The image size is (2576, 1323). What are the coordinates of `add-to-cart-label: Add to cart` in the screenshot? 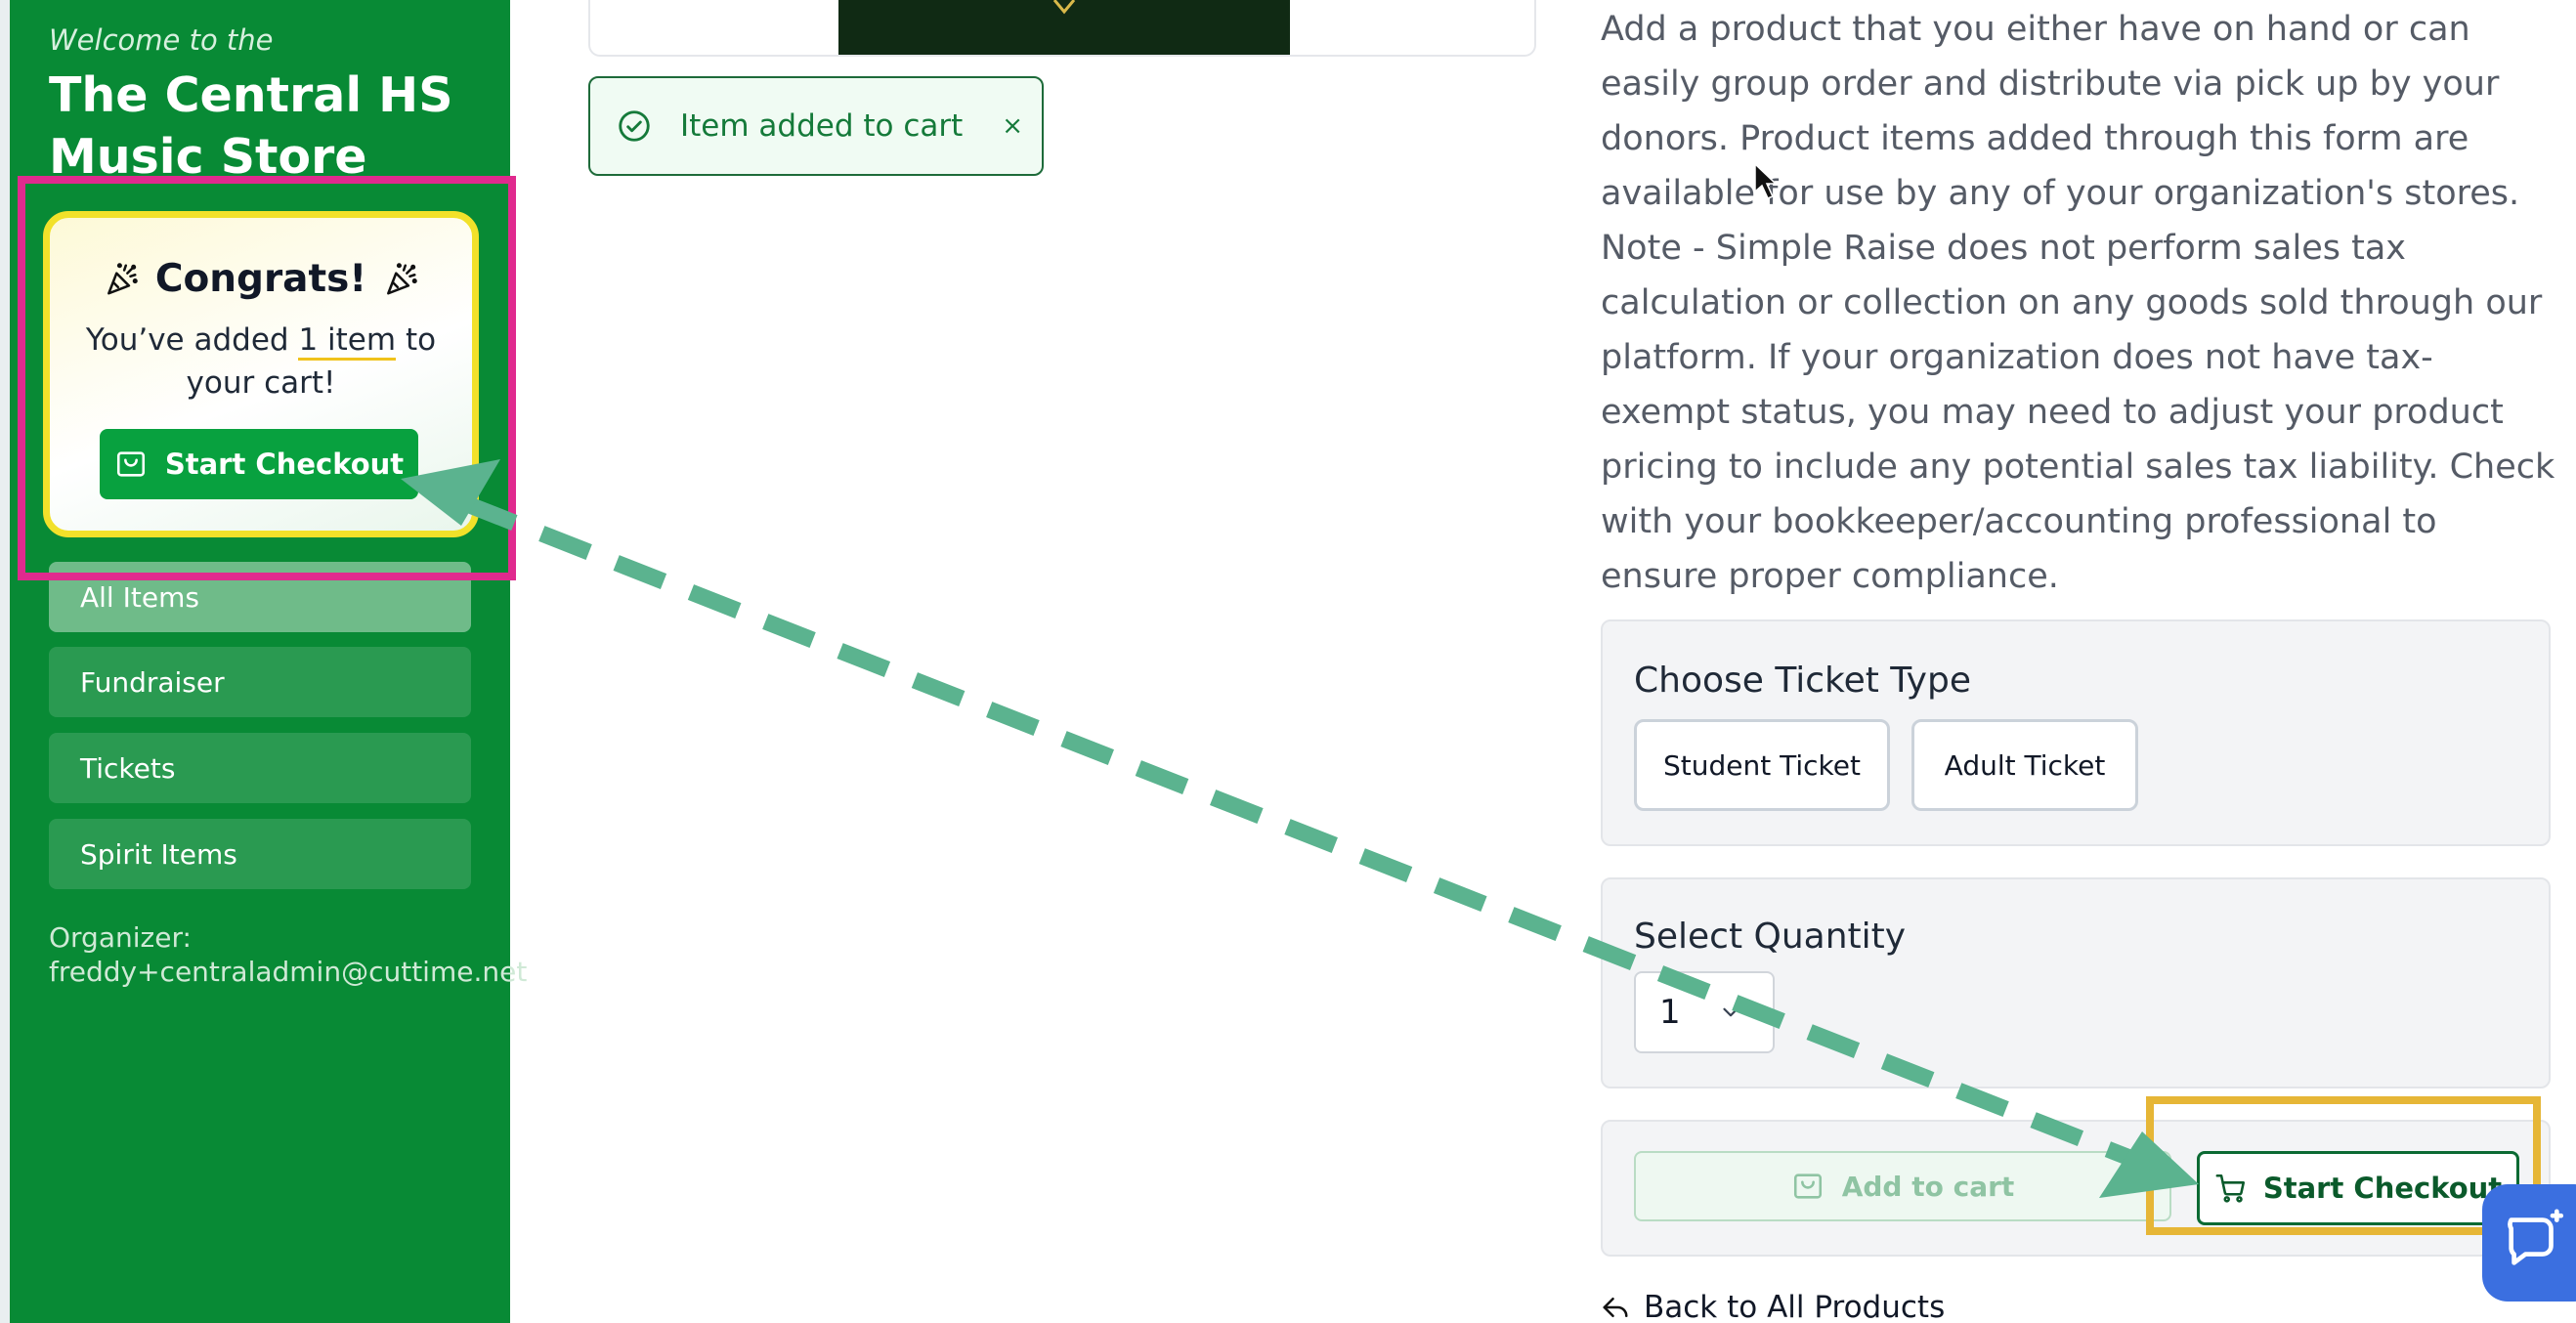 It's located at (1928, 1186).